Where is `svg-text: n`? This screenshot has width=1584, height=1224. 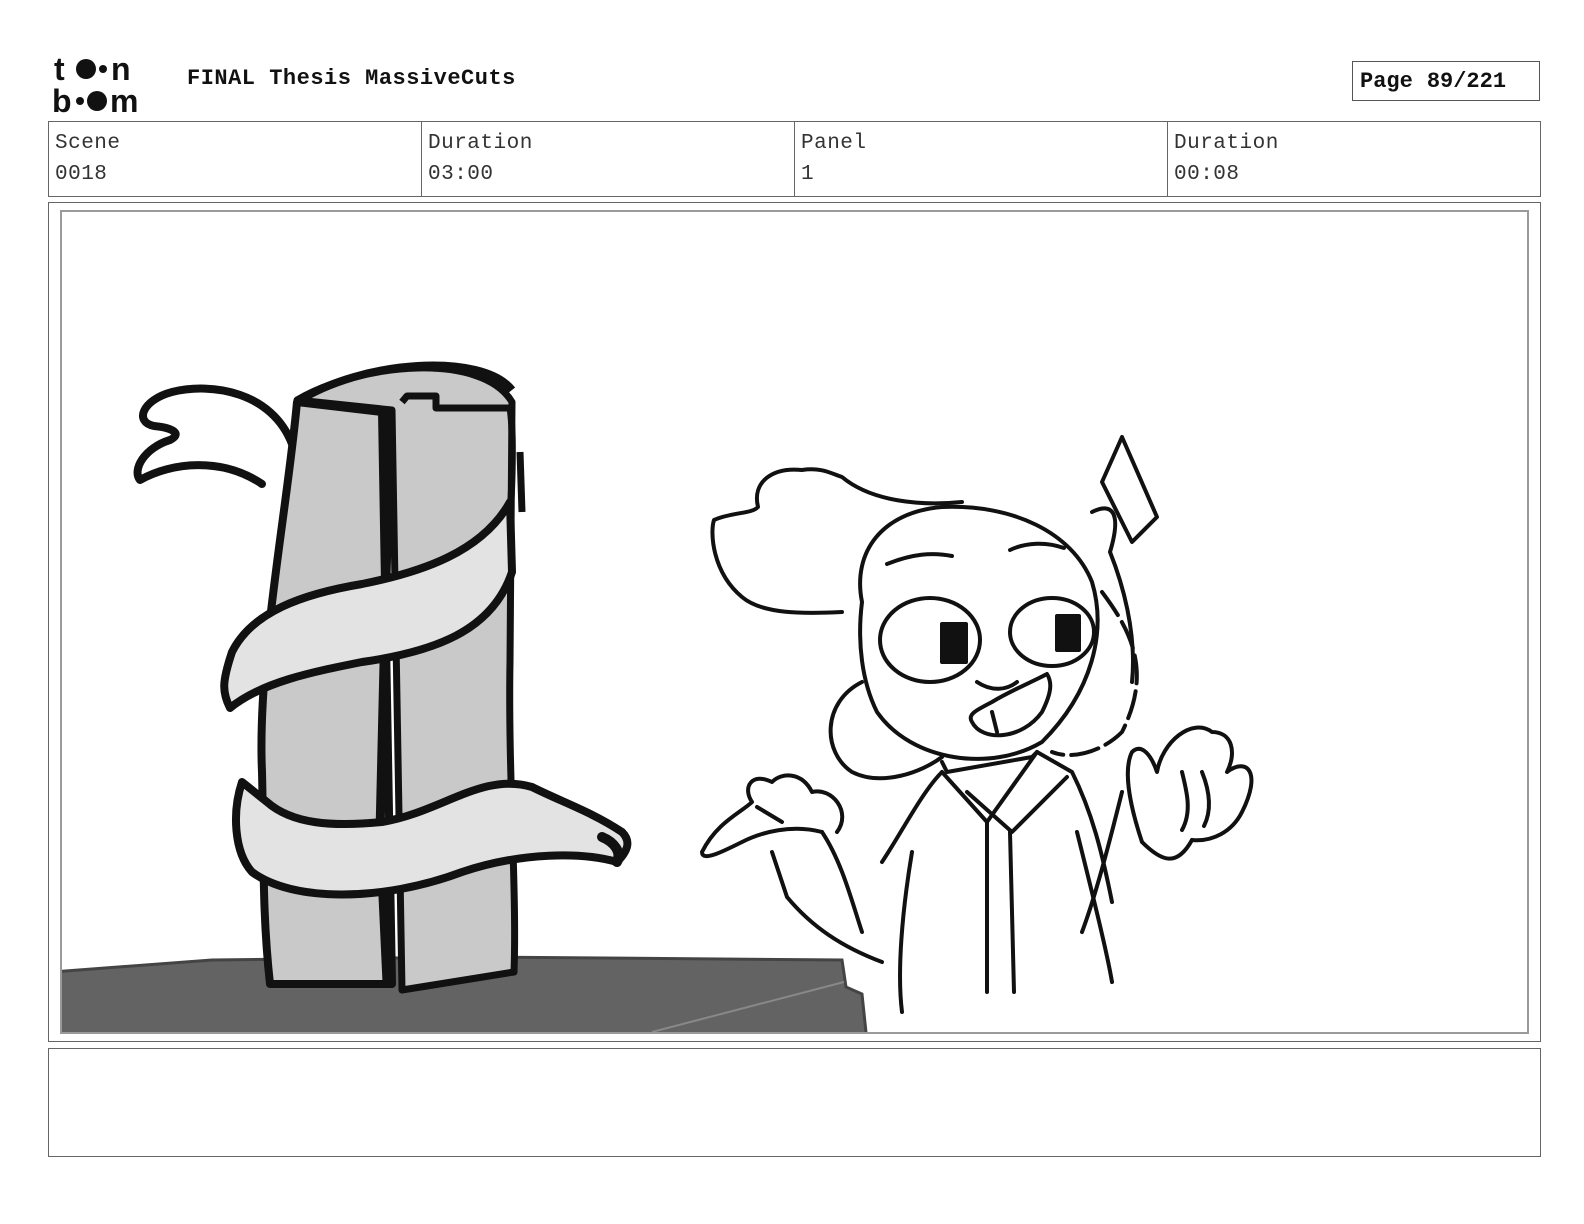 svg-text: n is located at coordinates (121, 69).